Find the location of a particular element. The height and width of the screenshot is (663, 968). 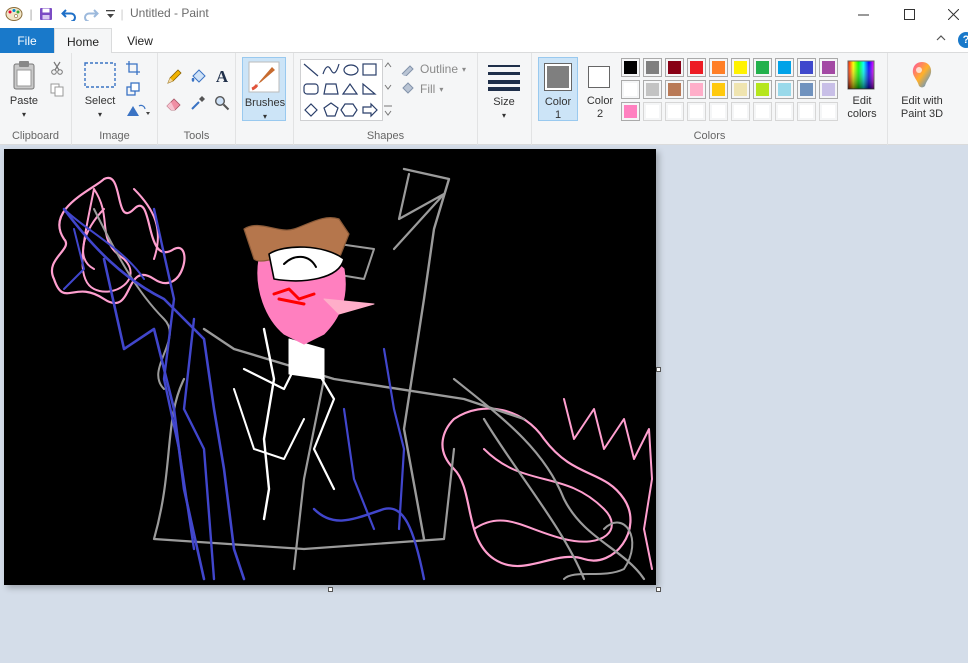

clipboard-group-label: Clipboard is located at coordinates (35, 136).